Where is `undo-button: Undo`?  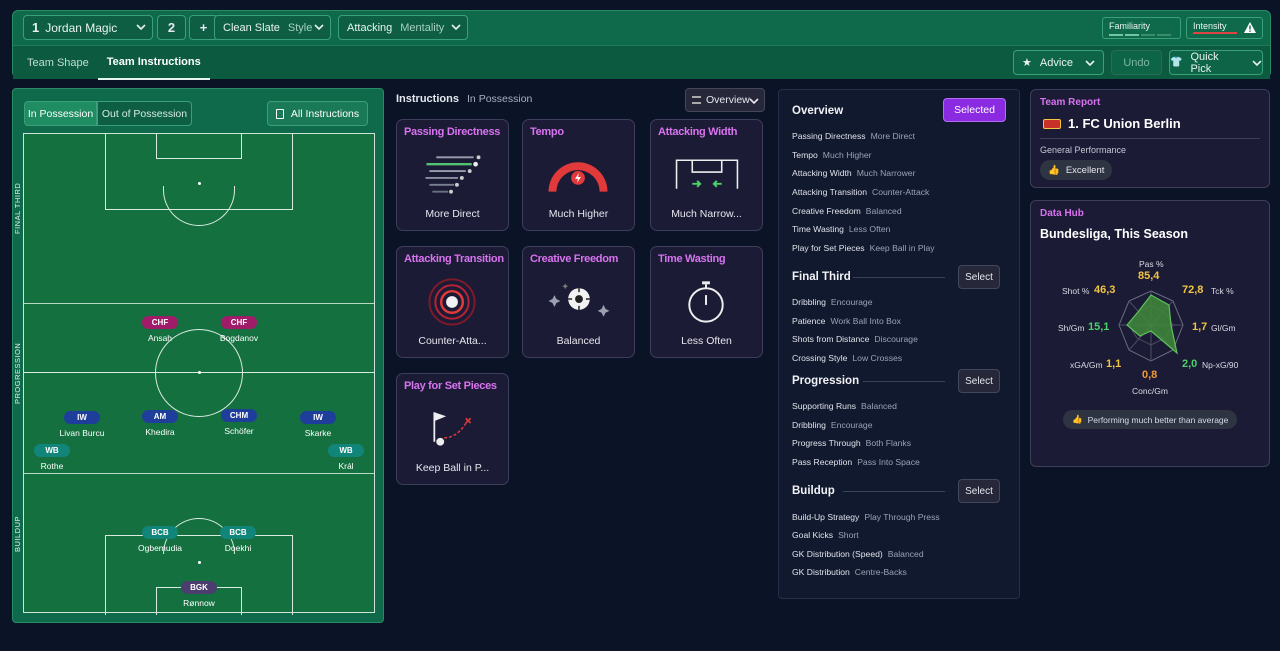
undo-button: Undo is located at coordinates (1136, 62).